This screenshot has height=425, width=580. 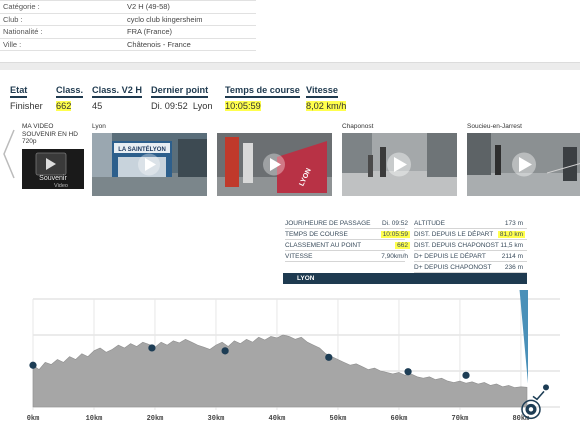 What do you see at coordinates (50, 19) in the screenshot?
I see `info-row-label: Club :` at bounding box center [50, 19].